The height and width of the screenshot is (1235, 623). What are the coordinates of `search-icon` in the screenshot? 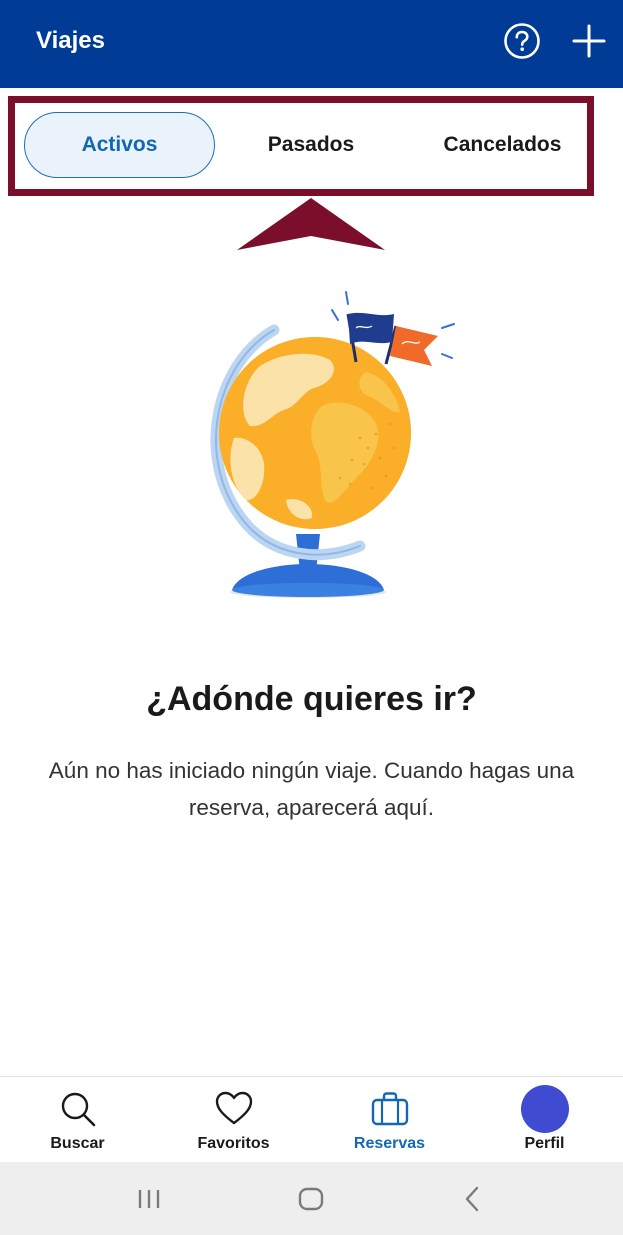 It's located at (78, 1109).